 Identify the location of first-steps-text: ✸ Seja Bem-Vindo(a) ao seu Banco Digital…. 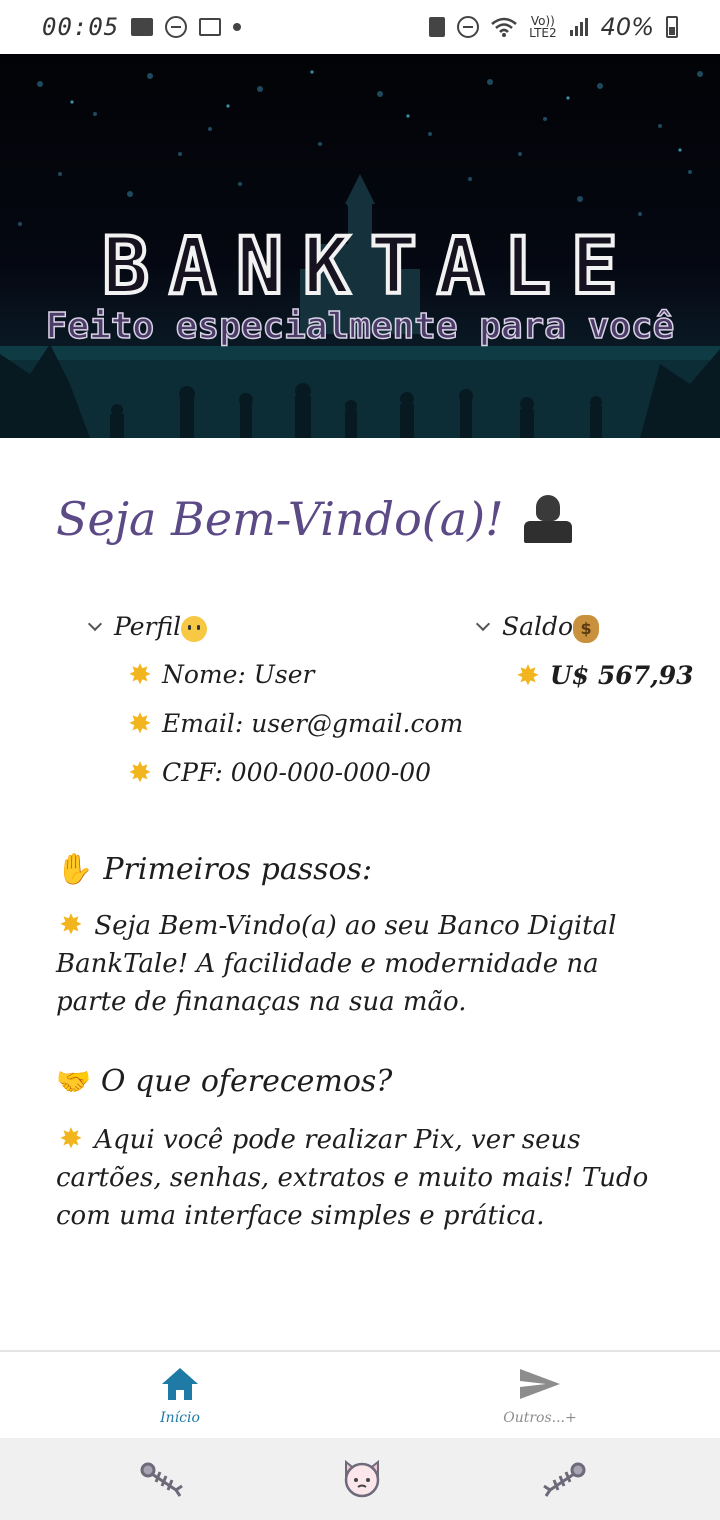
(336, 962).